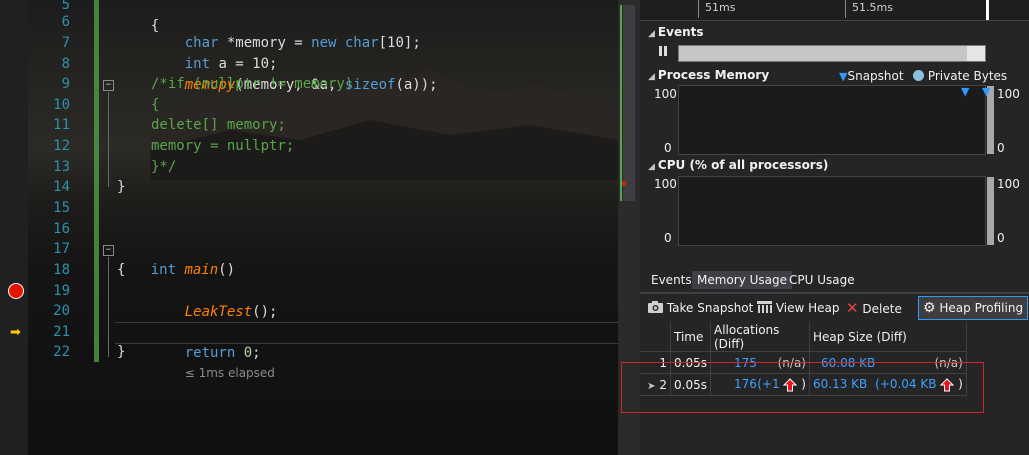 Image resolution: width=1029 pixels, height=455 pixels. Describe the element at coordinates (882, 309) in the screenshot. I see `button-label: Delete` at that location.